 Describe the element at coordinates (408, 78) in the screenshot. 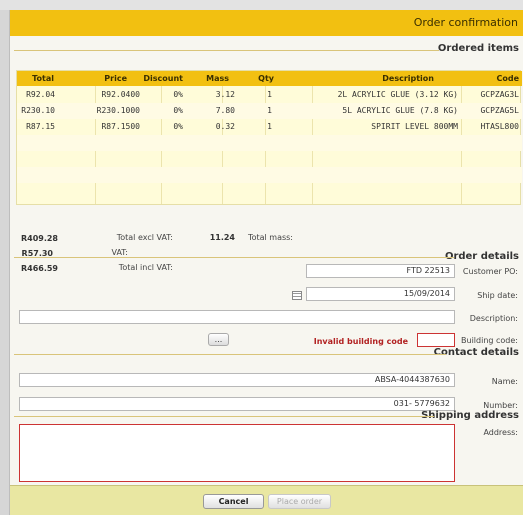

I see `col-description: Description` at that location.